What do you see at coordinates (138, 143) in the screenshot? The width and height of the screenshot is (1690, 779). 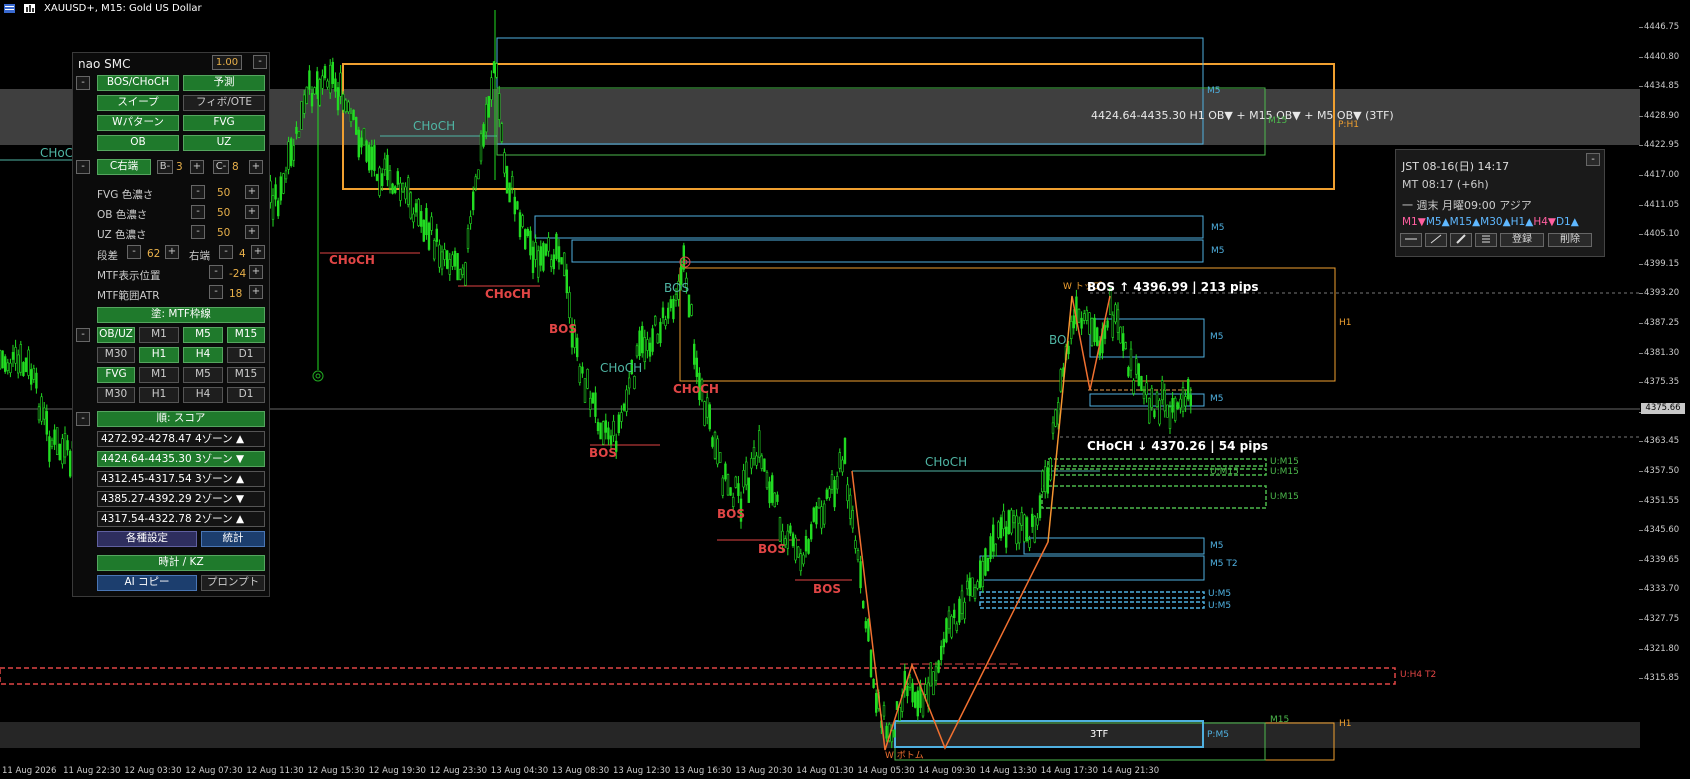 I see `ob-toggle: OB` at bounding box center [138, 143].